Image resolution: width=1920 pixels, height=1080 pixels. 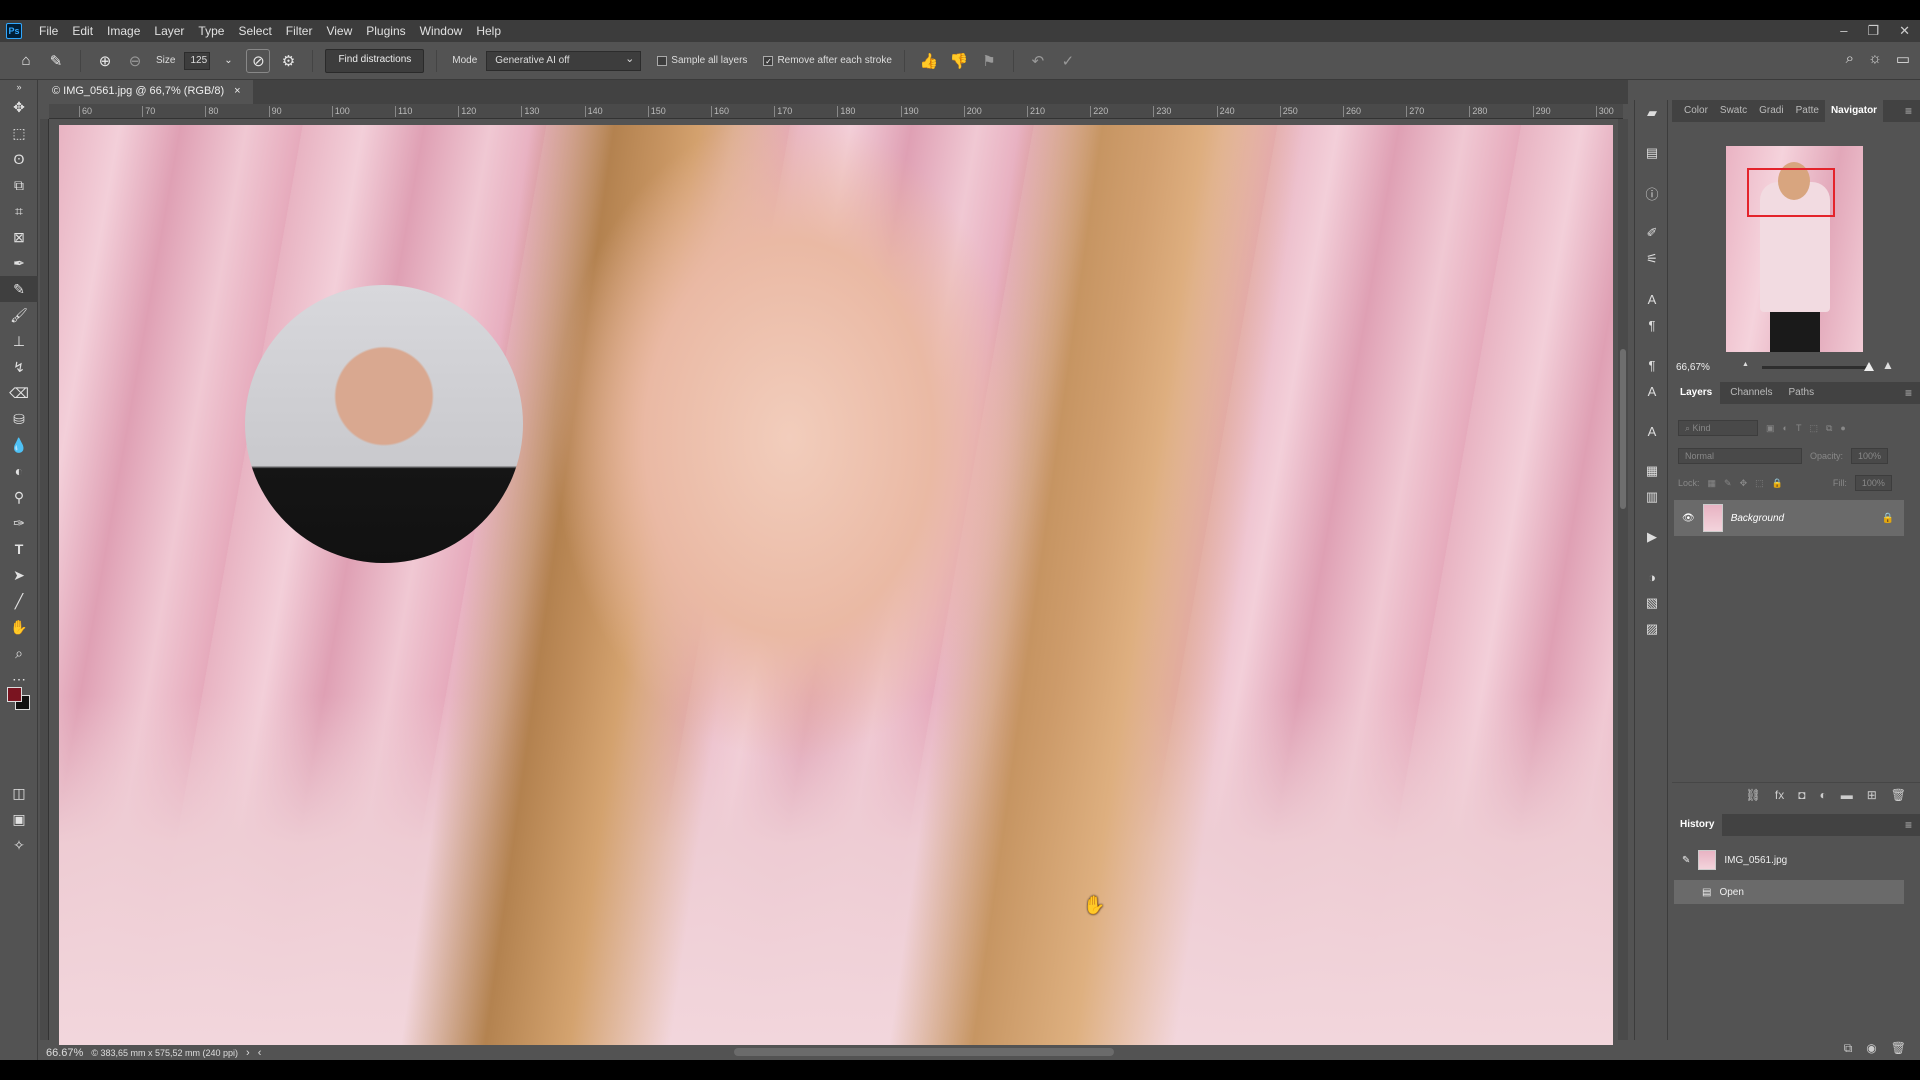 I want to click on tab-layers: Layers, so click(x=1696, y=393).